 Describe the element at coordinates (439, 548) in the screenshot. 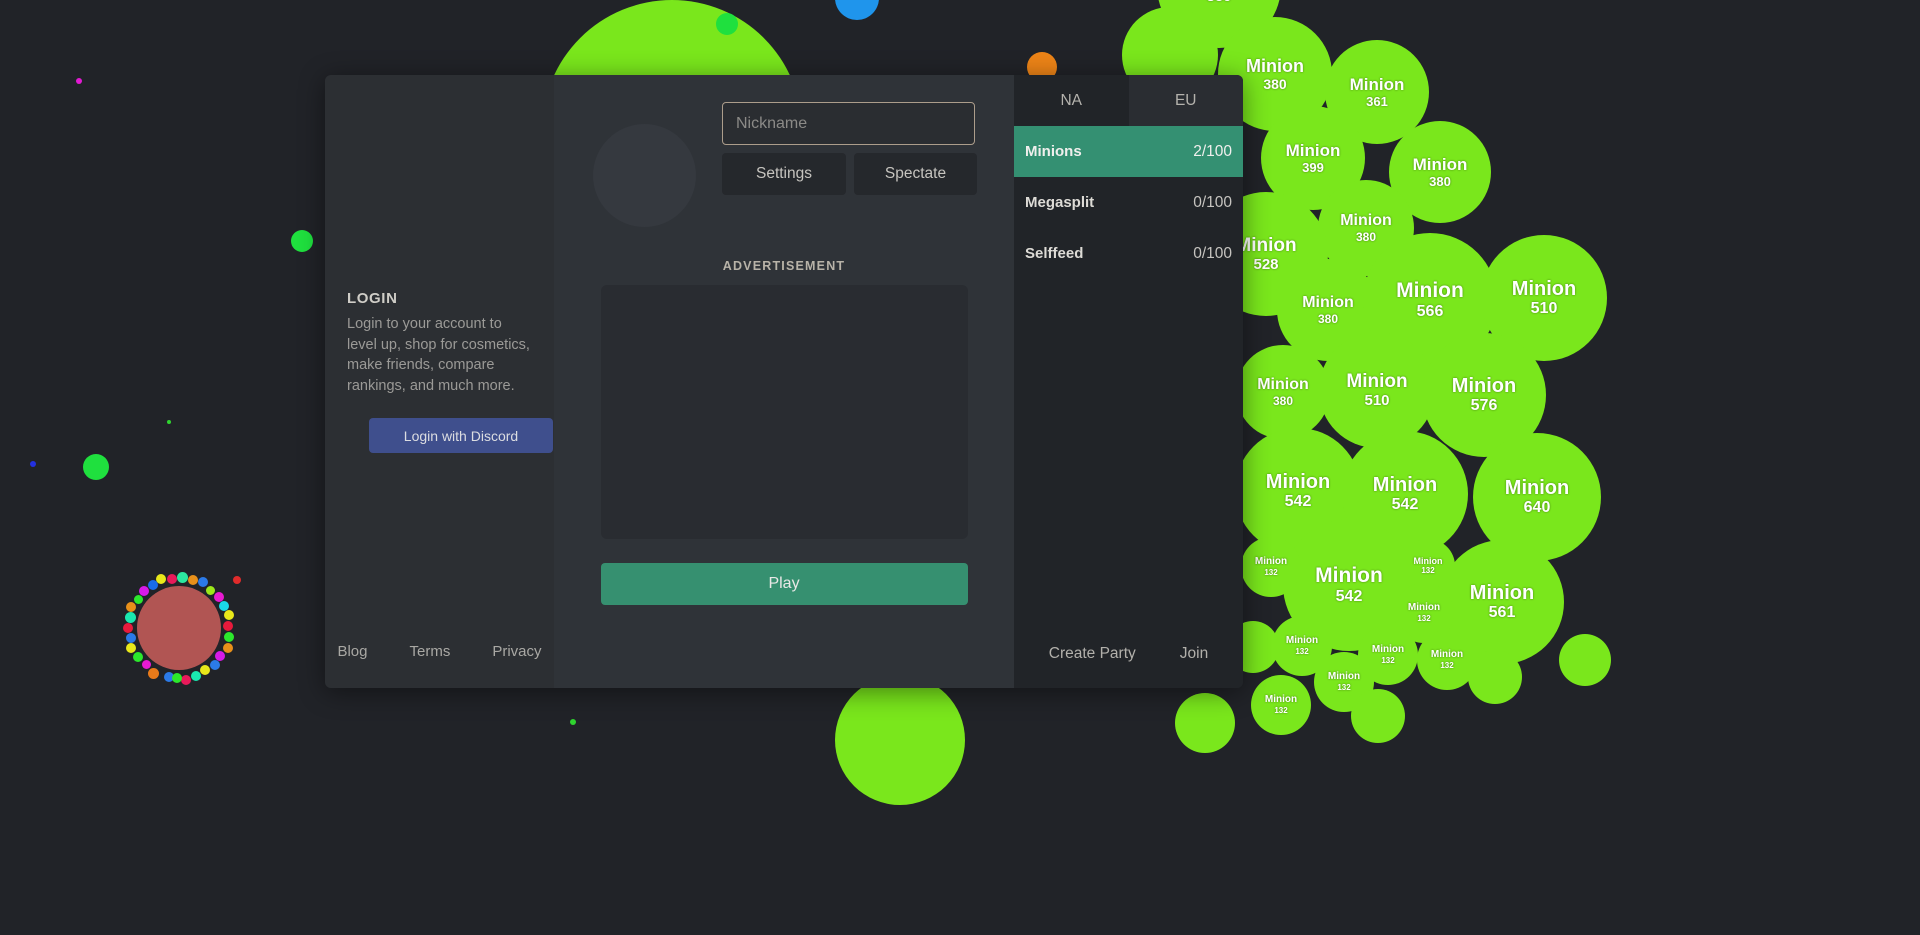

I see `left-panel-spacer` at that location.